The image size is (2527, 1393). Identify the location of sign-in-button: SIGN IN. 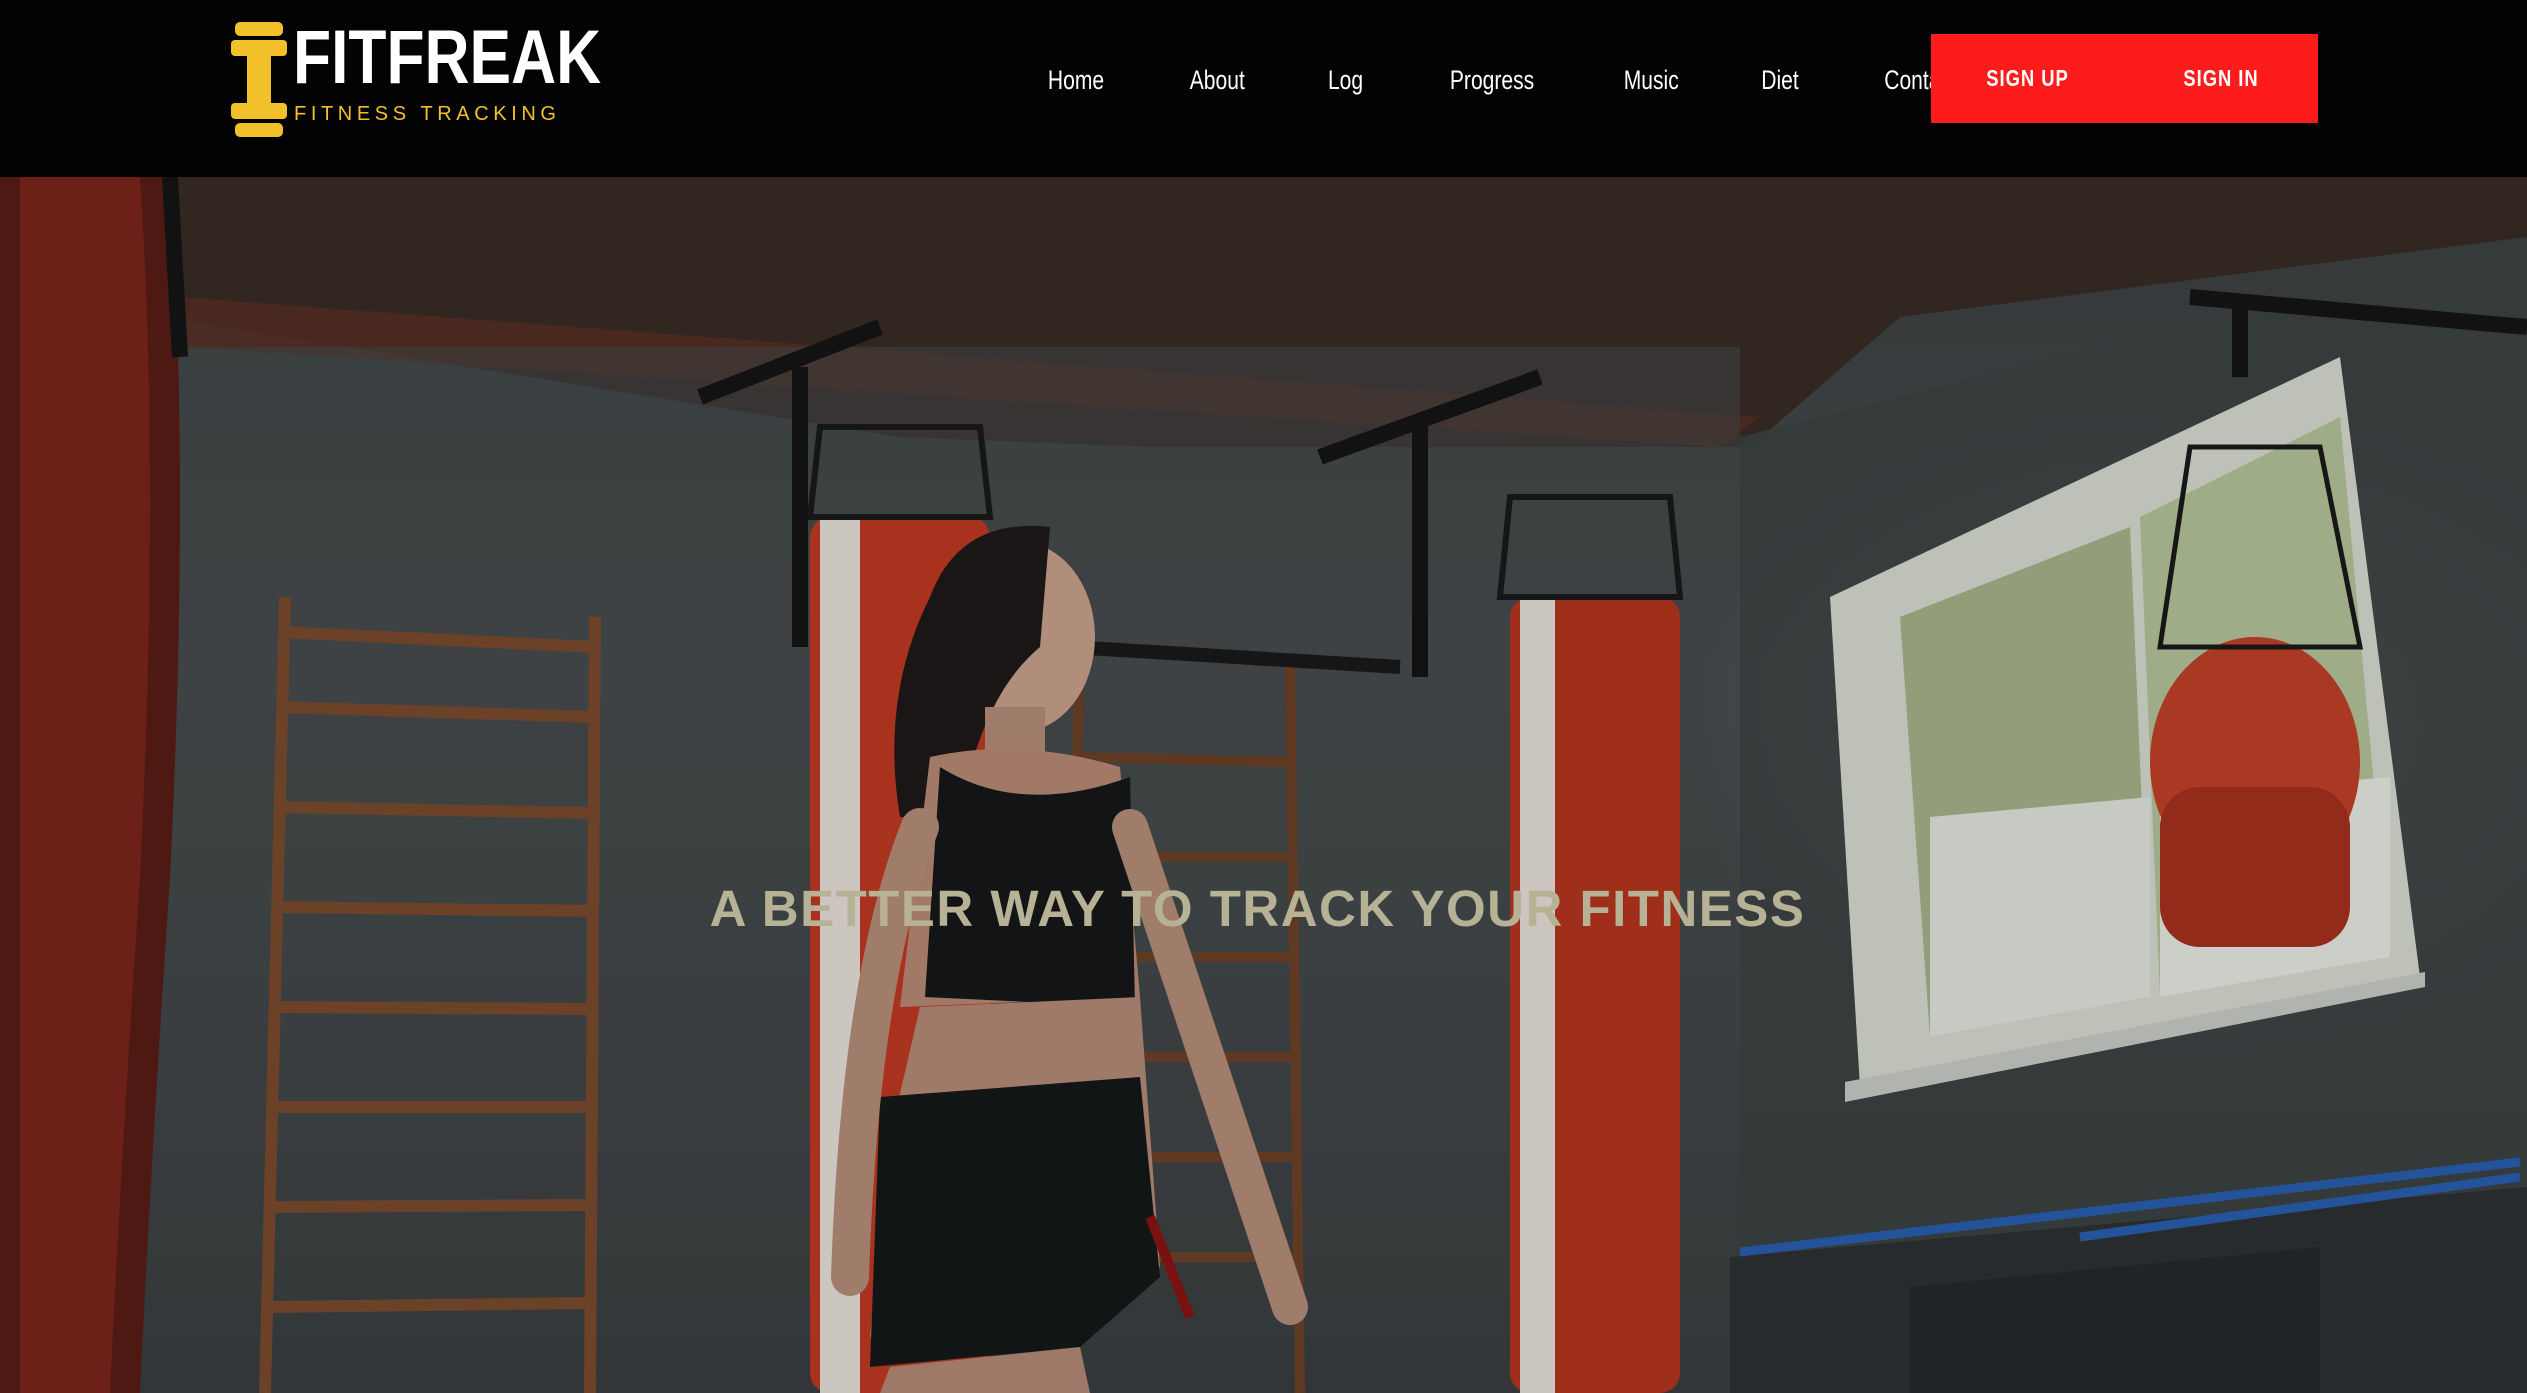
(2222, 78).